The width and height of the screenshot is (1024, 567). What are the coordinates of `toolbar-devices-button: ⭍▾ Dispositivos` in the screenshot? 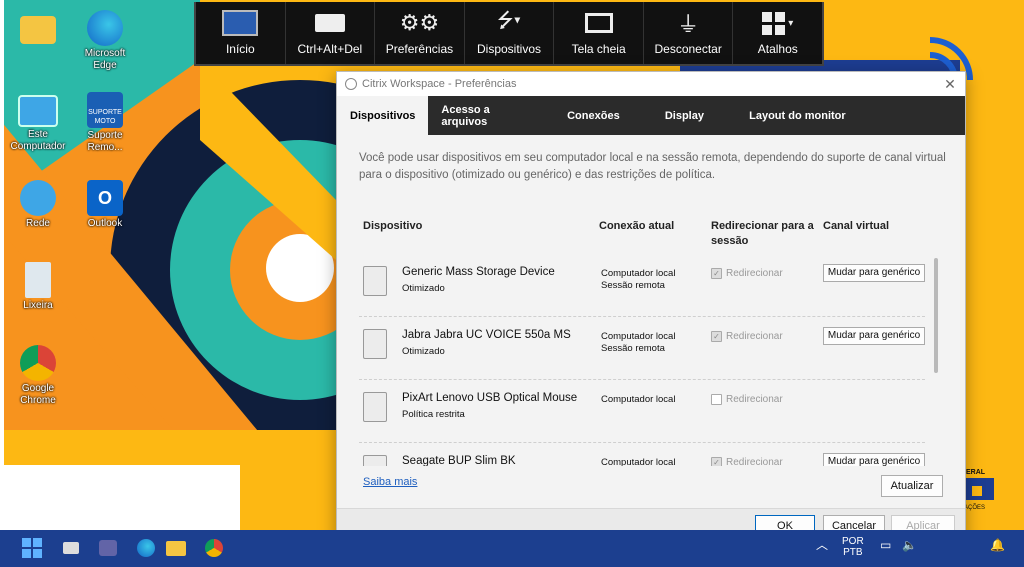 It's located at (510, 33).